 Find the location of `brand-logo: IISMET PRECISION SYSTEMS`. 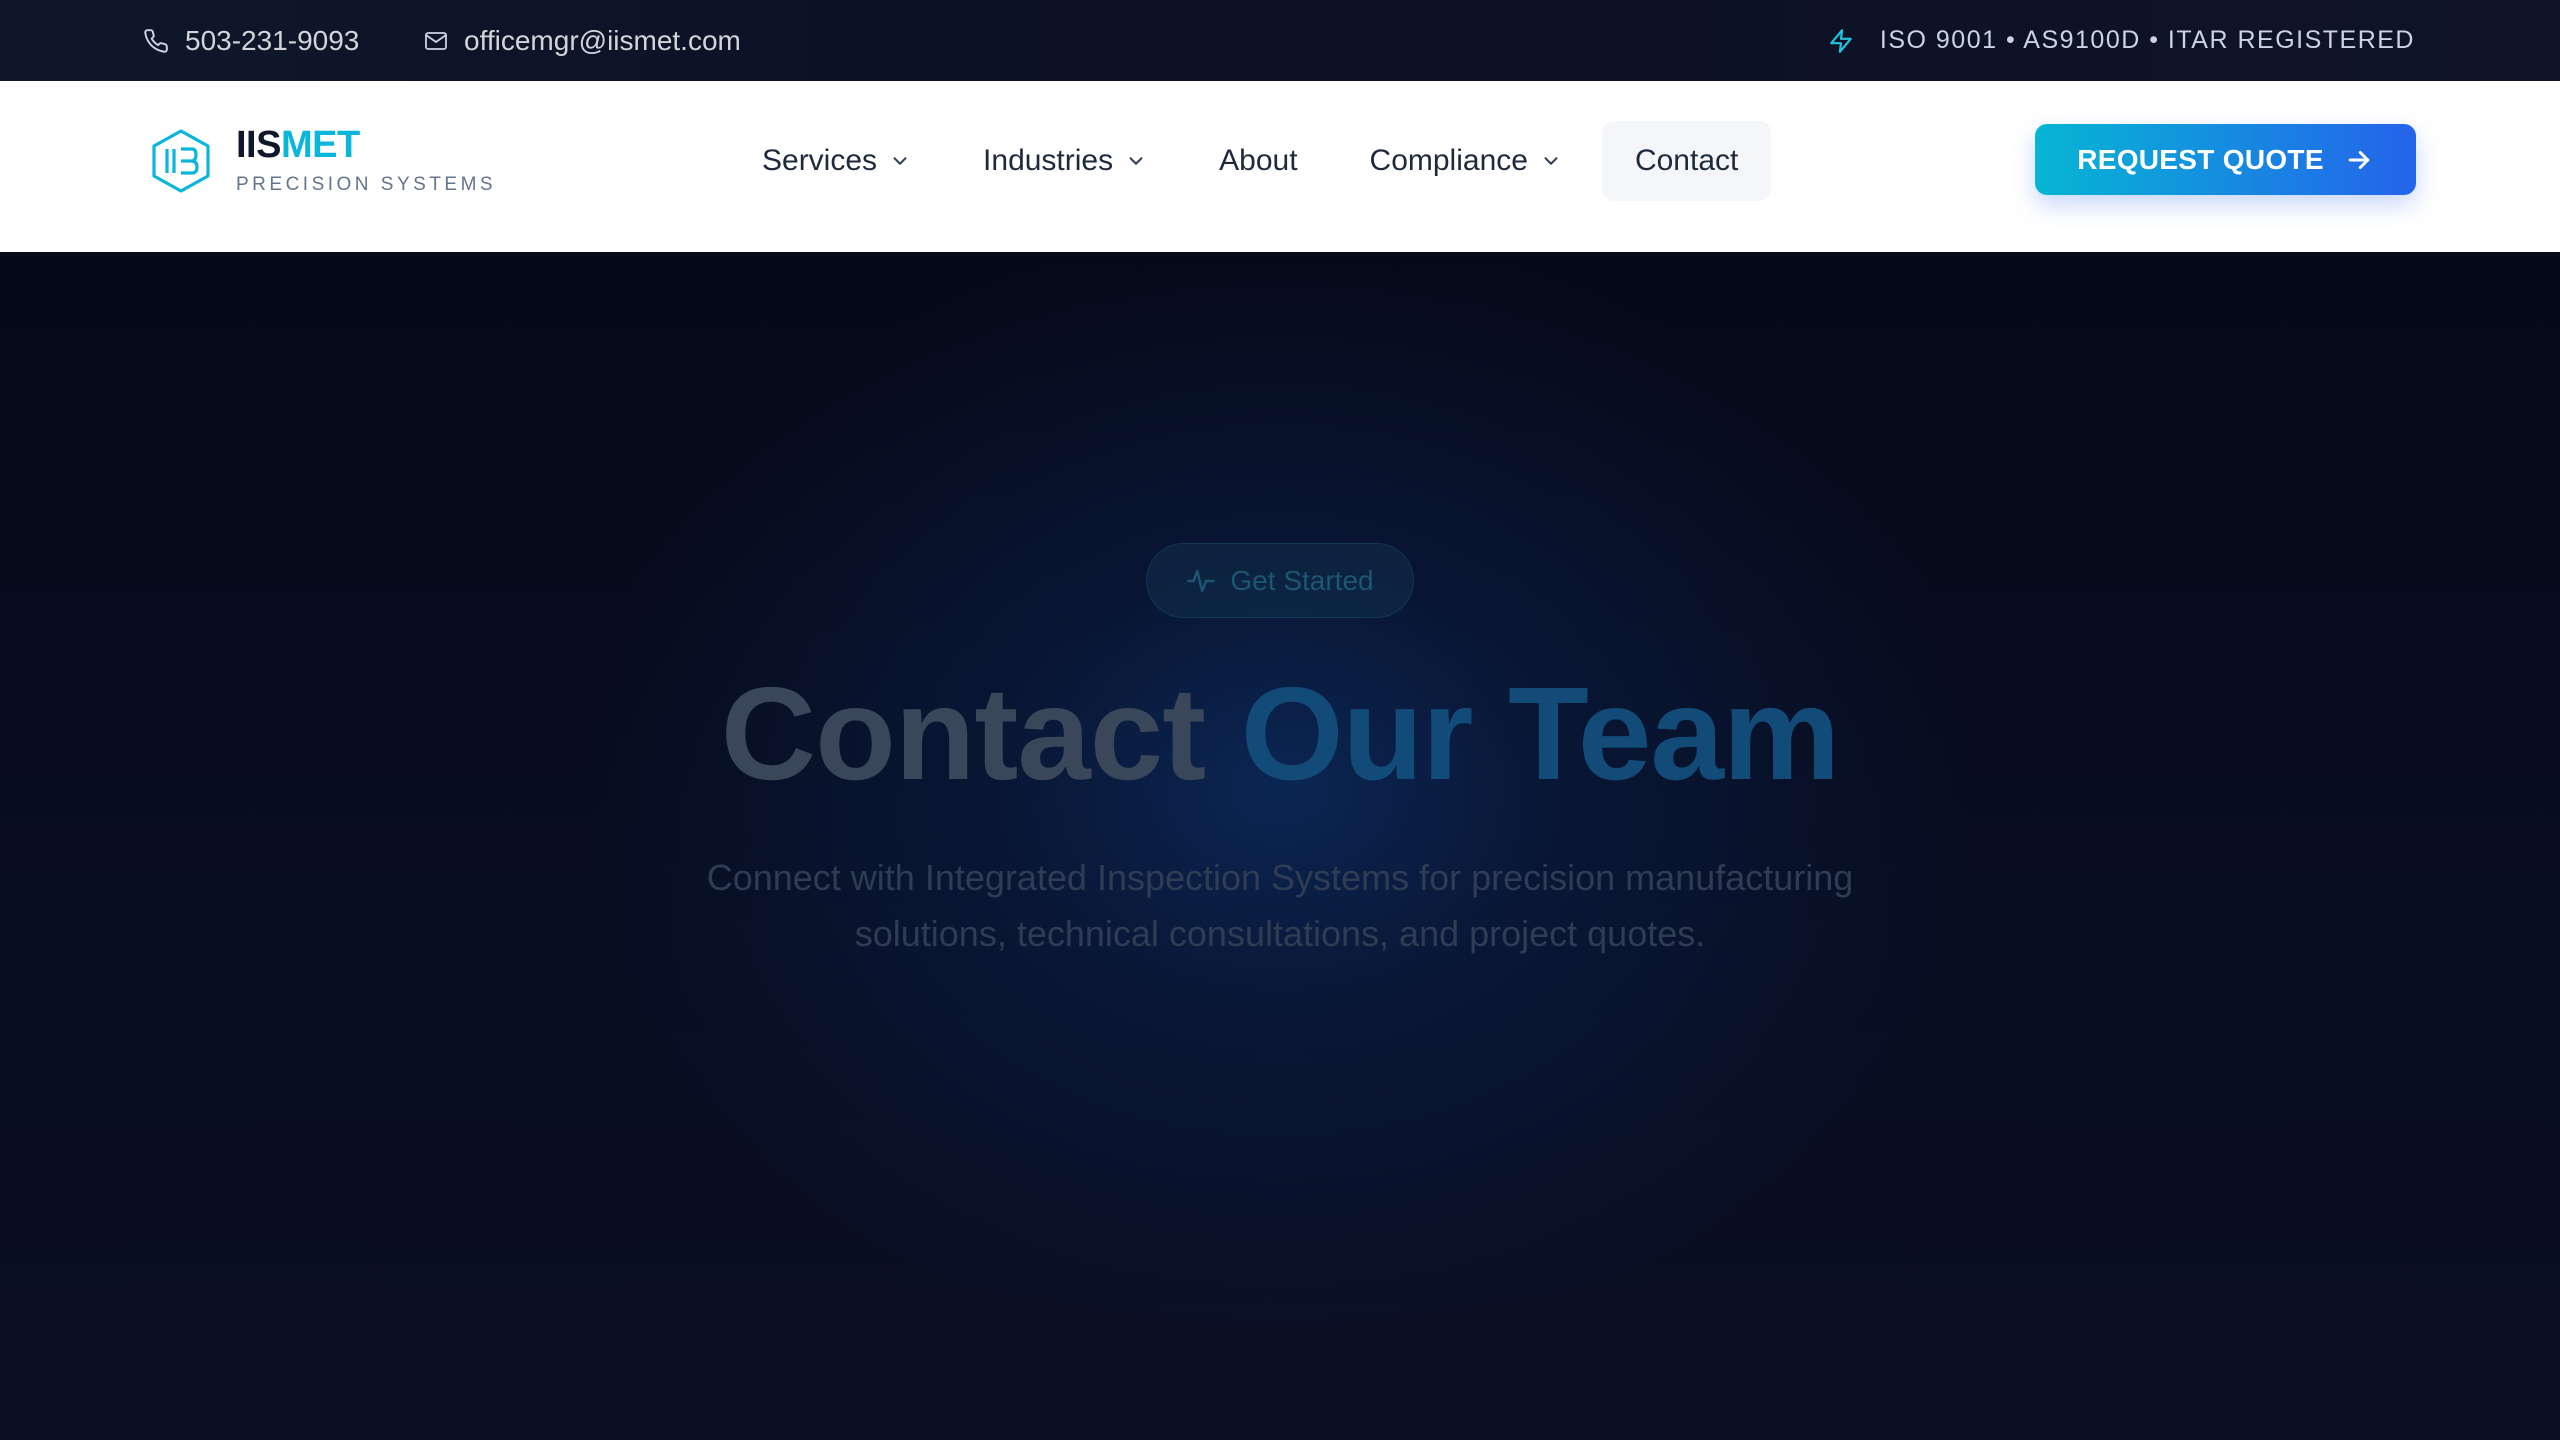

brand-logo: IISMET PRECISION SYSTEMS is located at coordinates (323, 161).